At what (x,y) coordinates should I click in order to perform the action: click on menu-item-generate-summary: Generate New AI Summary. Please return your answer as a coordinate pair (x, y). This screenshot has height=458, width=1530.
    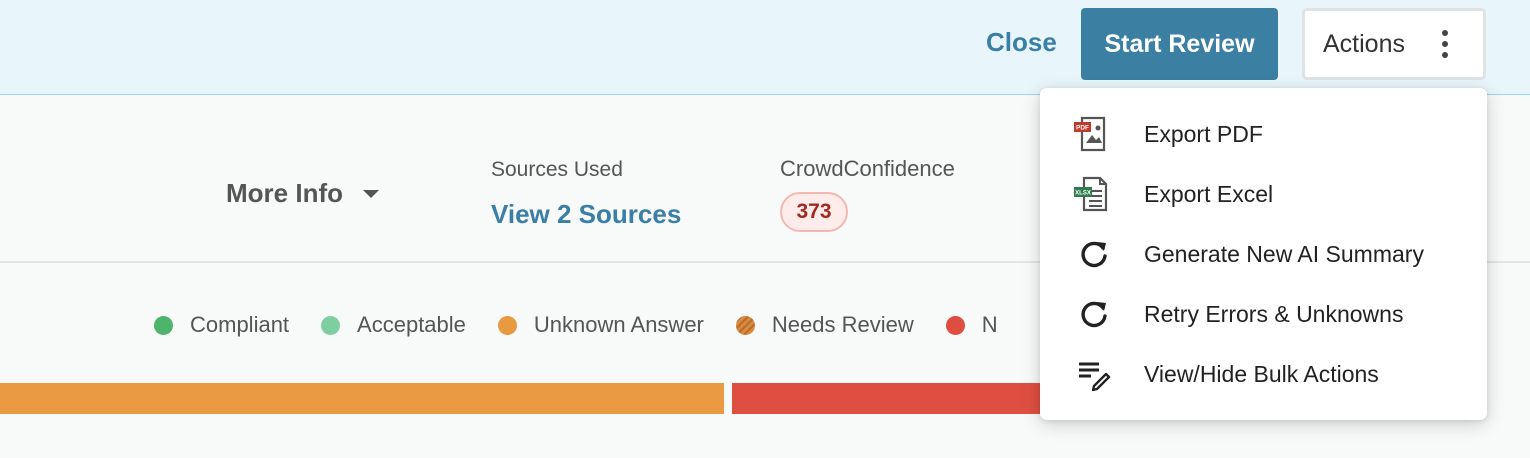
    Looking at the image, I should click on (1263, 254).